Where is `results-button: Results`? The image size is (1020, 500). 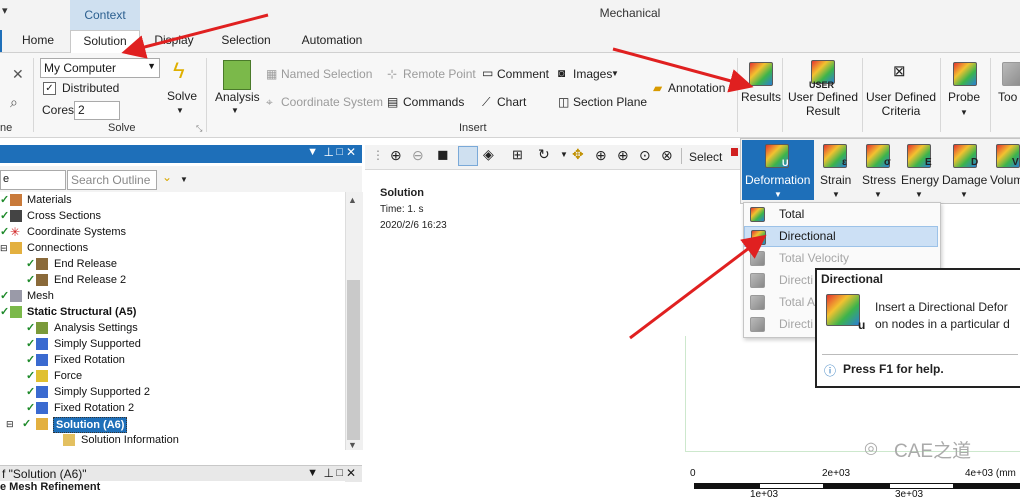 results-button: Results is located at coordinates (761, 97).